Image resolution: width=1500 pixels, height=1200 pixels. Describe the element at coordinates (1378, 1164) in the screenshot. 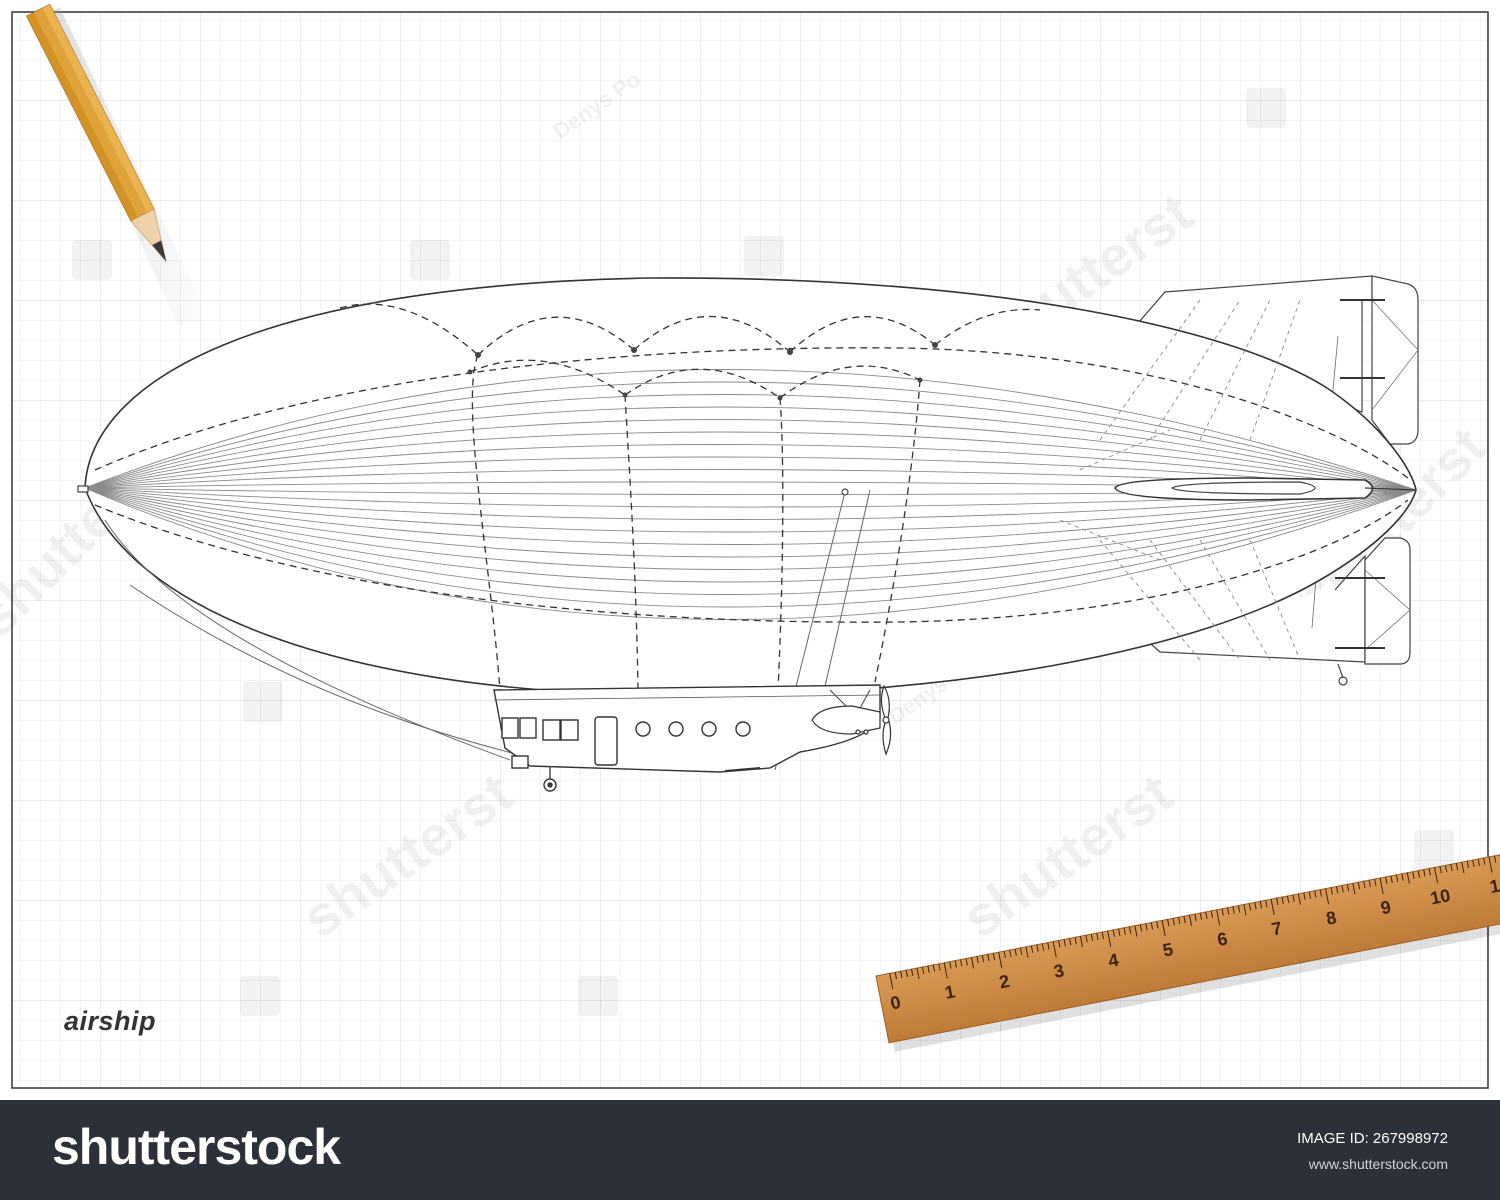

I see `site-url: www.shutterstock.com` at that location.